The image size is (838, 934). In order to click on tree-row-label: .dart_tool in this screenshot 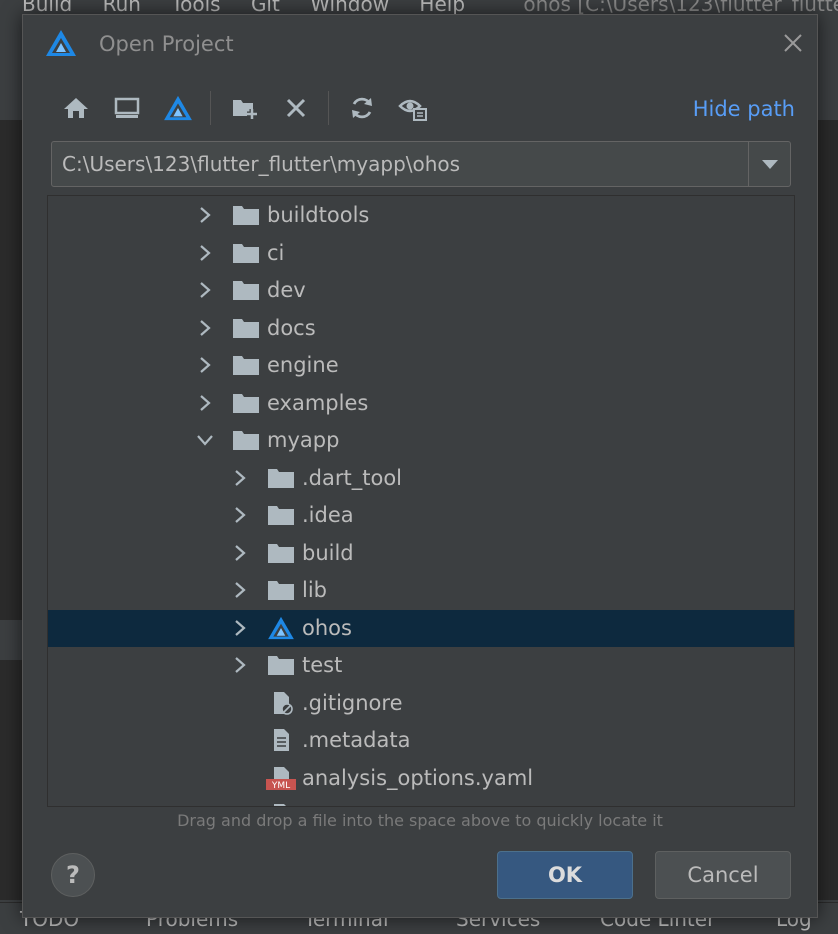, I will do `click(352, 477)`.